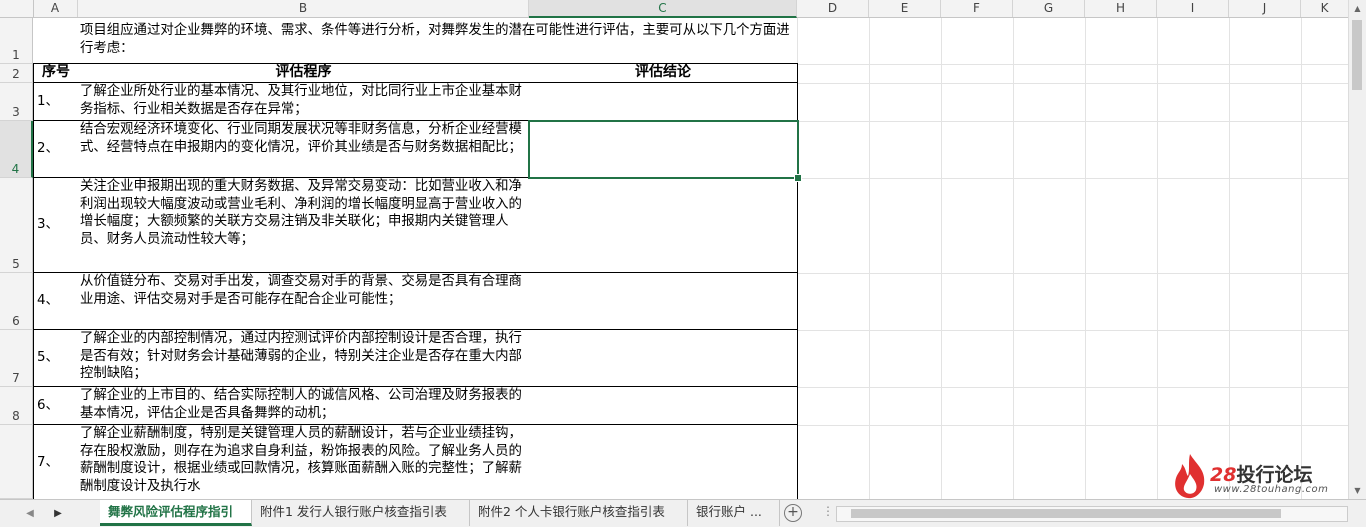 Image resolution: width=1366 pixels, height=527 pixels. I want to click on next-sheet-icon: ▶, so click(58, 513).